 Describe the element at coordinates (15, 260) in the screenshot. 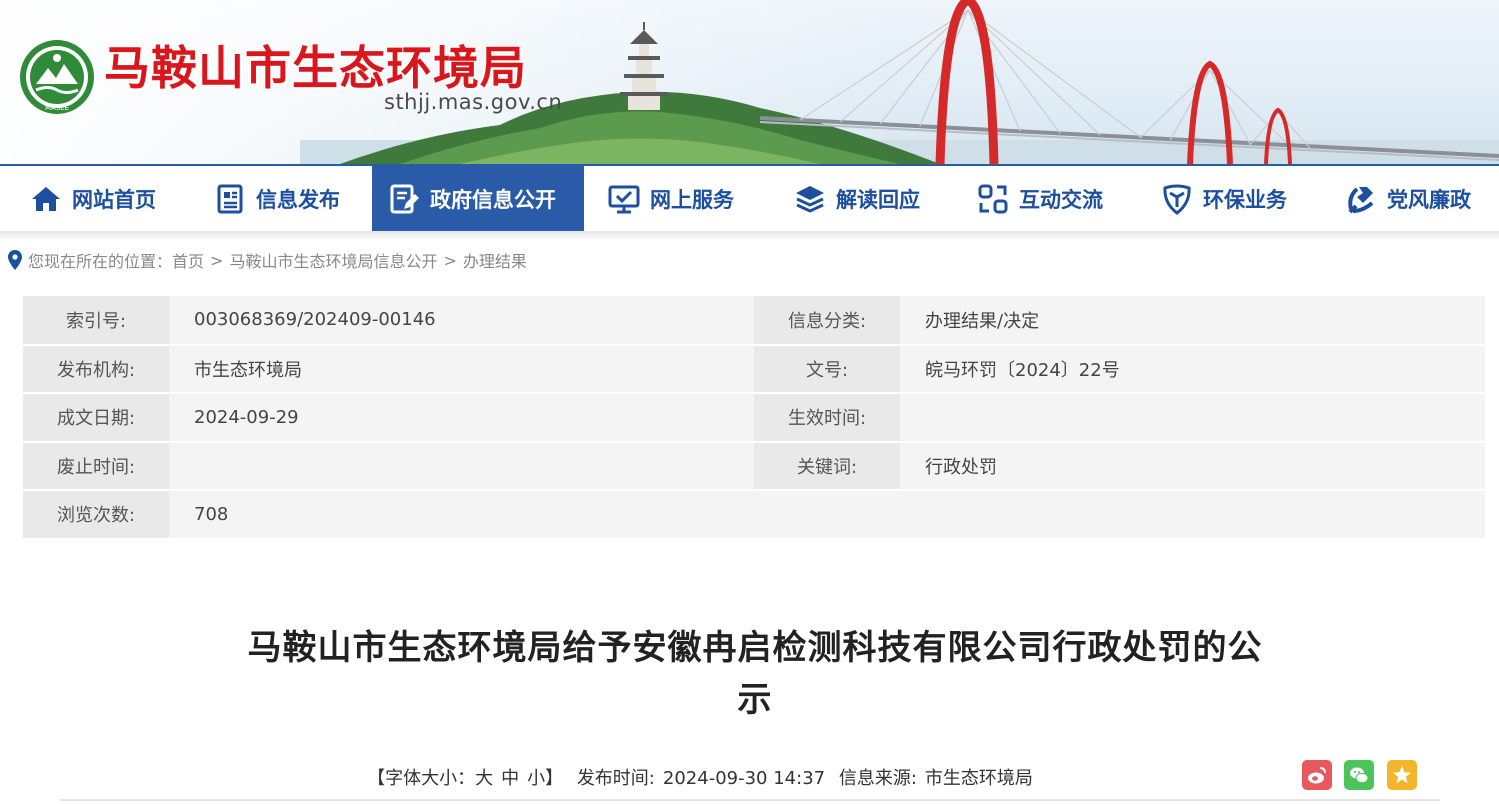

I see `location-pin-icon` at that location.